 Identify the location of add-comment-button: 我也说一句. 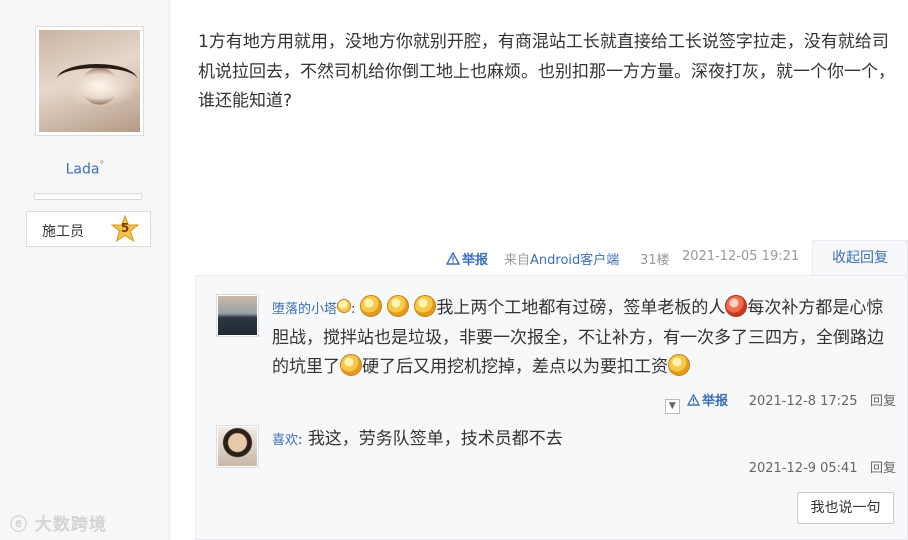
(845, 508).